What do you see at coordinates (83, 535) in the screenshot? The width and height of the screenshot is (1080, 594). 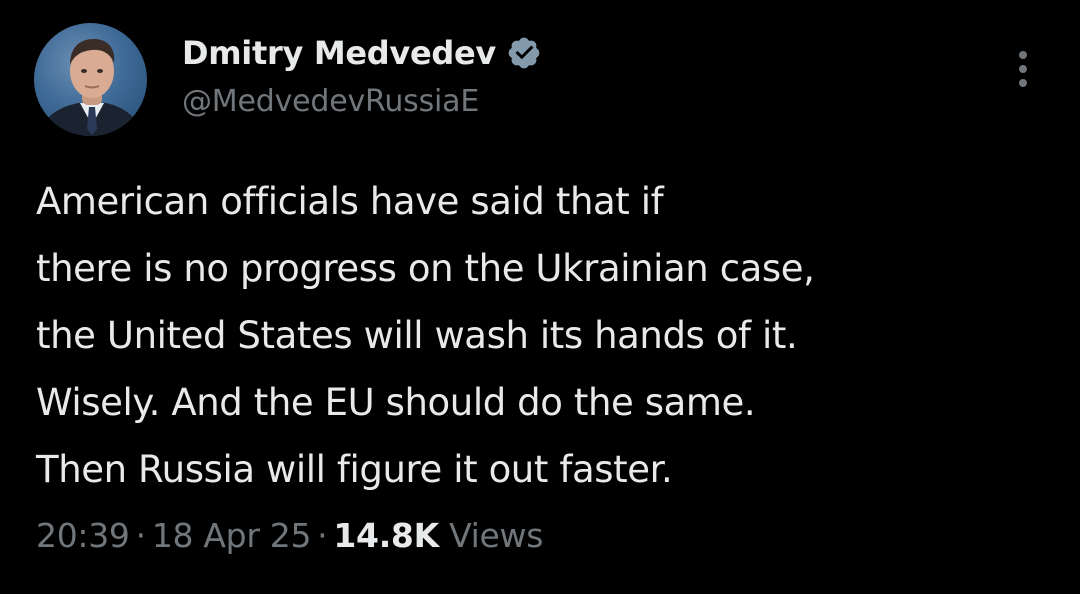 I see `tweet-time: 20:39` at bounding box center [83, 535].